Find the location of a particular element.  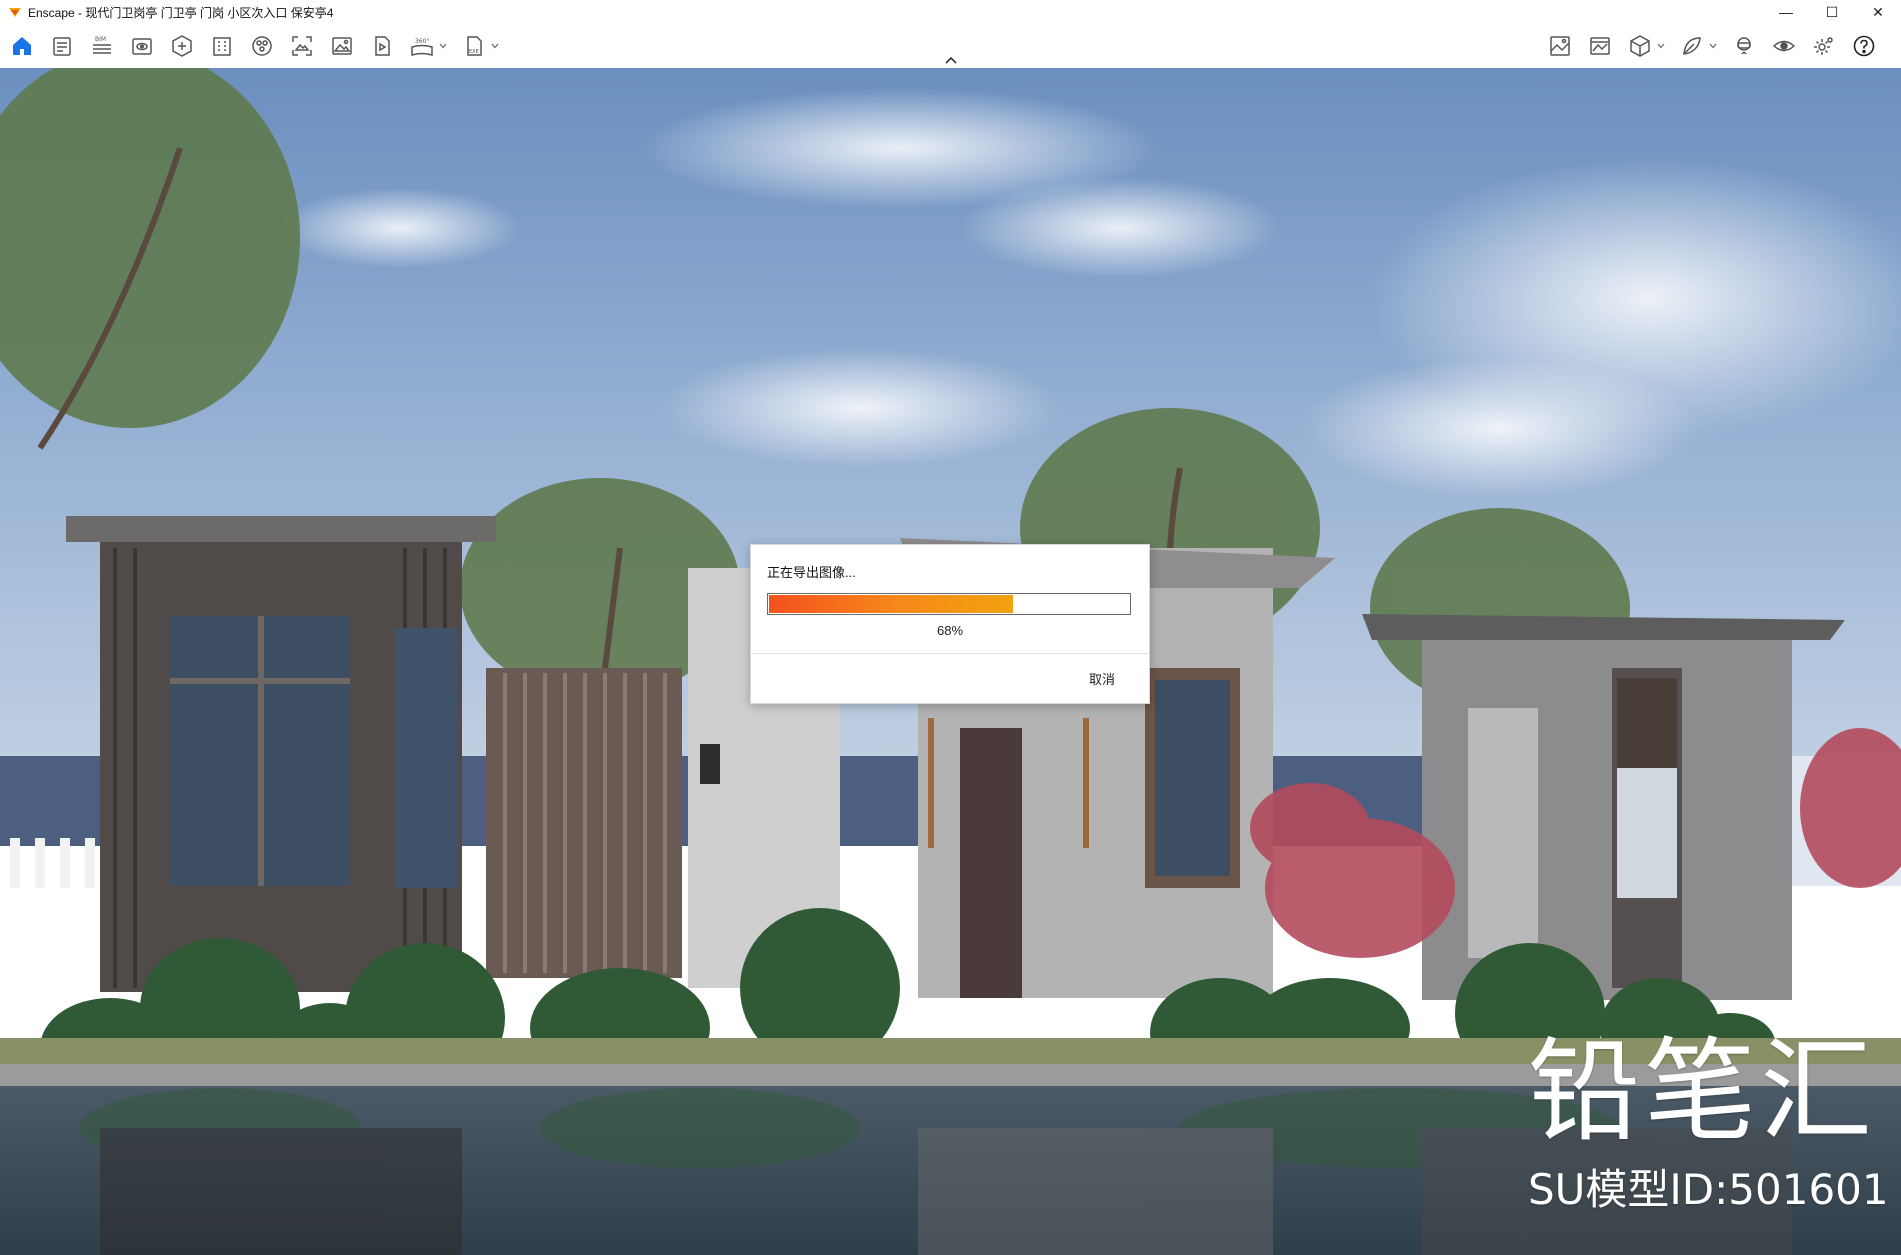

capture-icon is located at coordinates (302, 46).